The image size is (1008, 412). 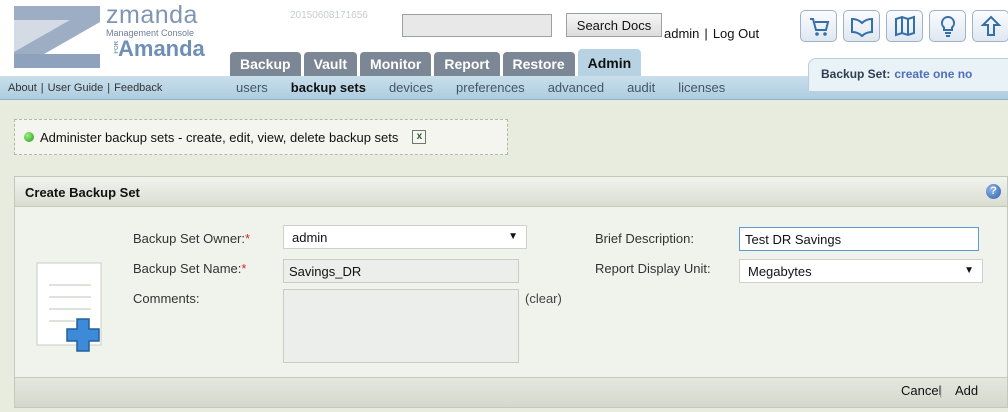 What do you see at coordinates (155, 31) in the screenshot?
I see `brand-wordmark: zmanda Management Console FOR Amanda` at bounding box center [155, 31].